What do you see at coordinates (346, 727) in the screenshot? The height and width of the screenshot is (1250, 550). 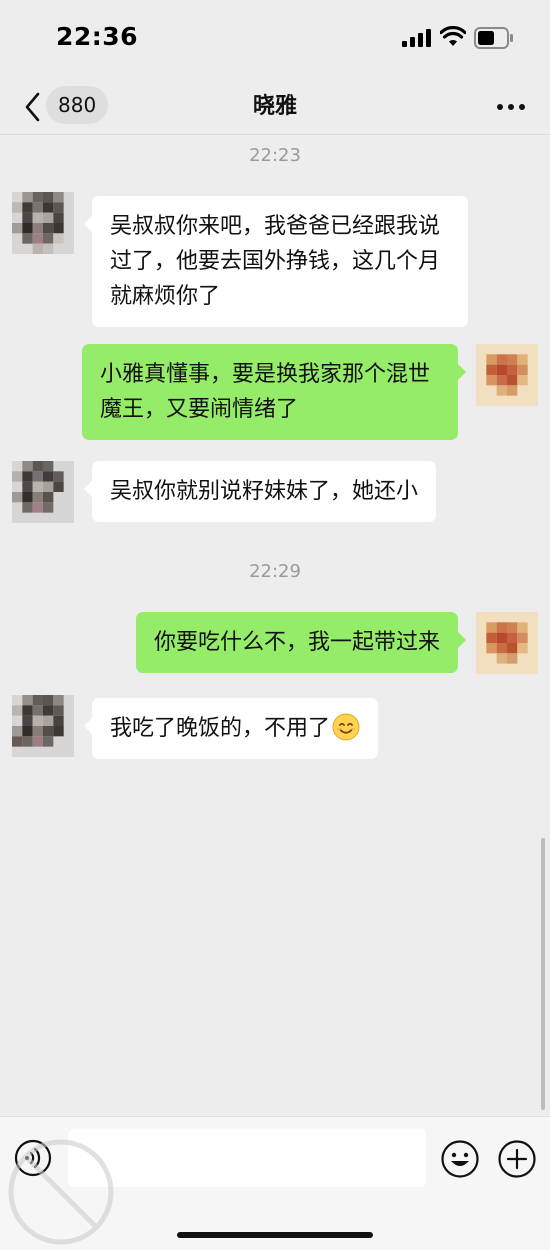 I see `smile-emoji` at bounding box center [346, 727].